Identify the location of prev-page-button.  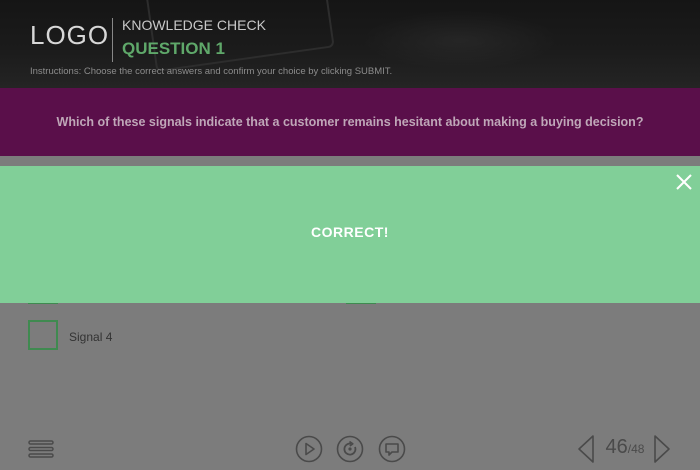
(586, 449).